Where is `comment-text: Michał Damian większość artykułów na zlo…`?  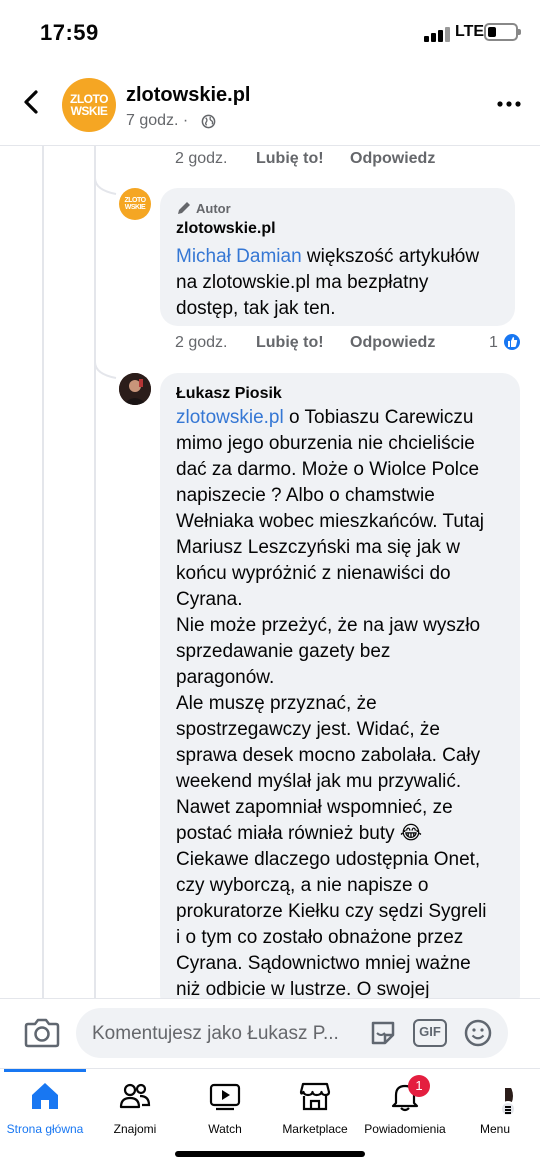 comment-text: Michał Damian większość artykułów na zlo… is located at coordinates (328, 282).